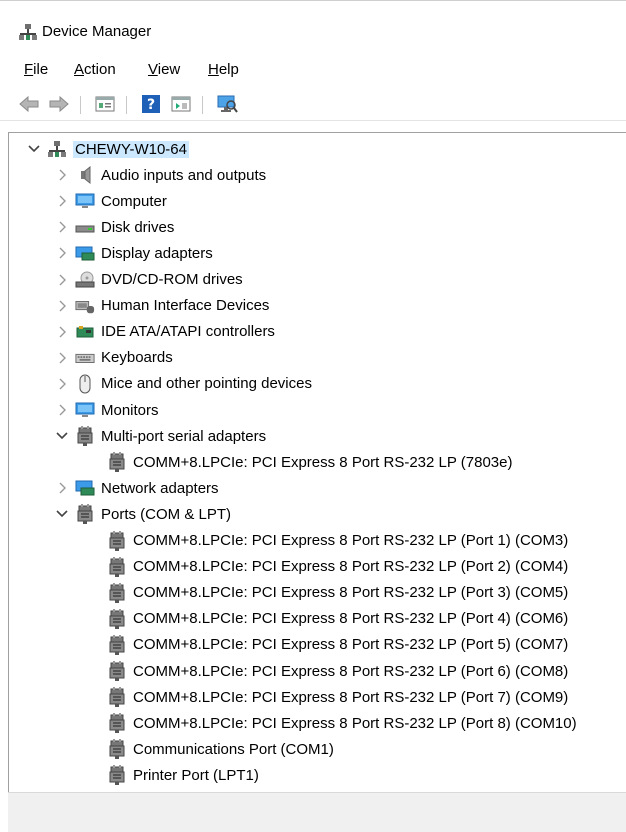 The height and width of the screenshot is (832, 626). What do you see at coordinates (181, 104) in the screenshot?
I see `show-hidden-icon` at bounding box center [181, 104].